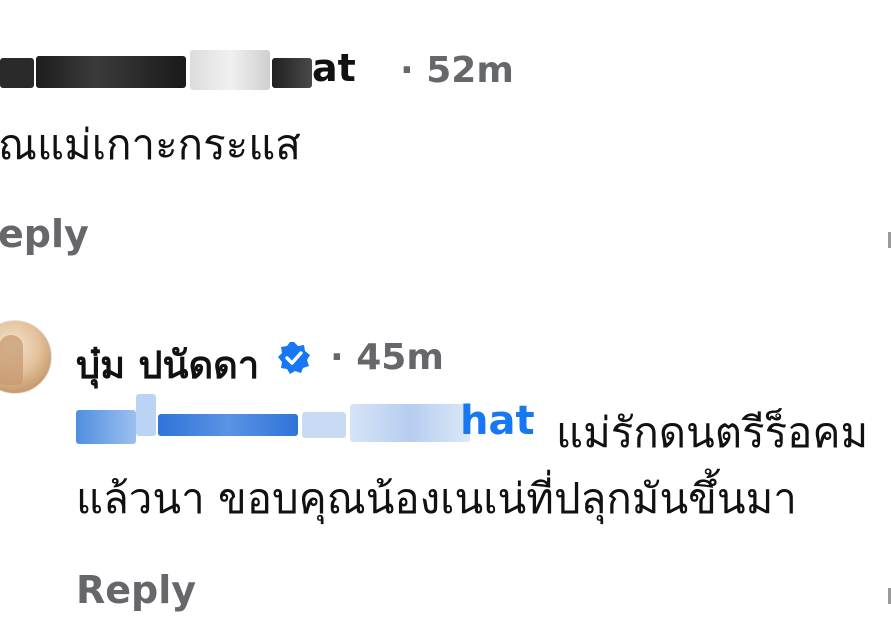 The image size is (891, 644). What do you see at coordinates (150, 144) in the screenshot?
I see `comment-1-text: ณแม่เกาะกระแส` at bounding box center [150, 144].